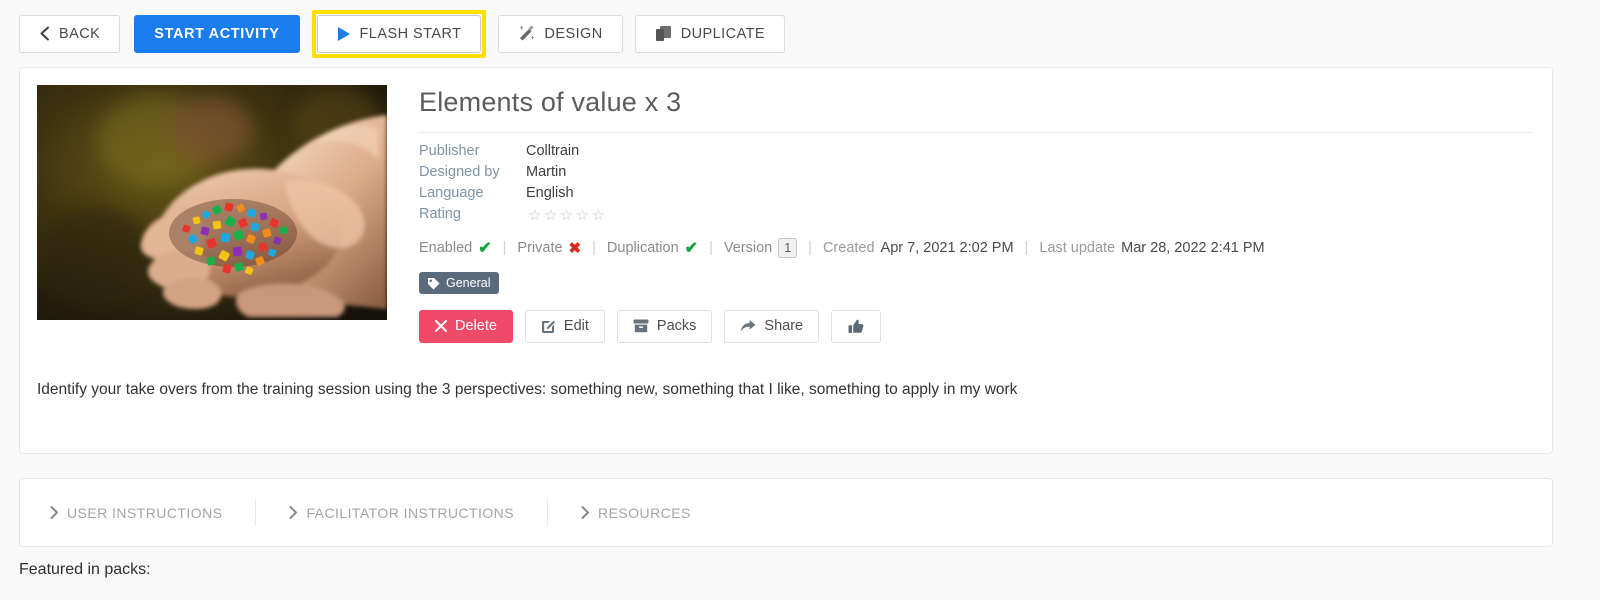  I want to click on share-label: Share, so click(784, 326).